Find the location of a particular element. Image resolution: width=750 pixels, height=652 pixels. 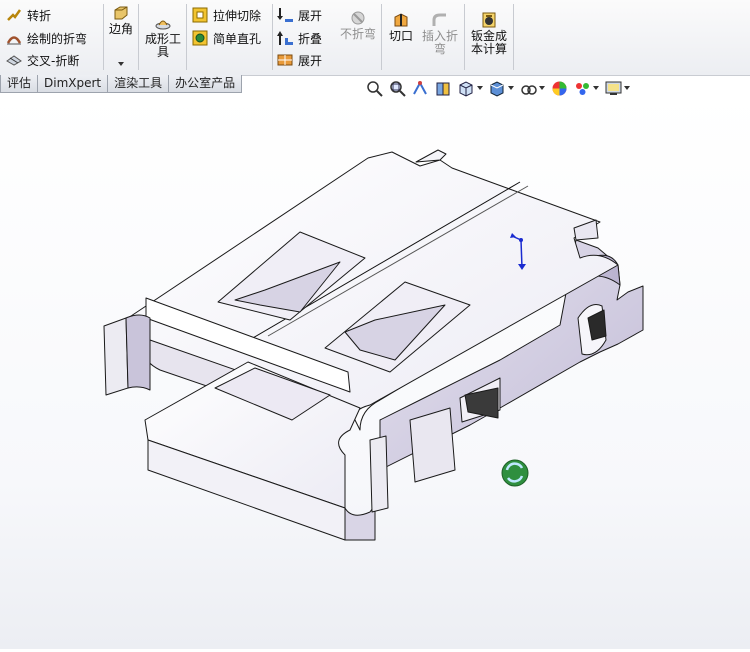

cross-break-button: 交叉-折断 is located at coordinates (42, 60).